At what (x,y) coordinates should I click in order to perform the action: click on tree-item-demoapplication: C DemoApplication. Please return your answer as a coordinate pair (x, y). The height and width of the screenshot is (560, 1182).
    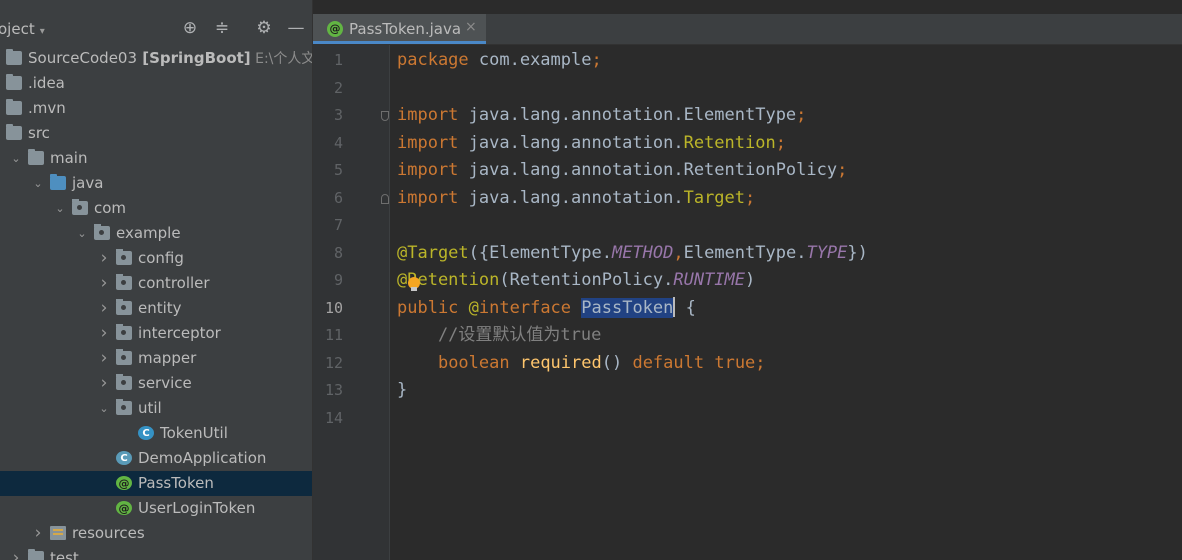
    Looking at the image, I should click on (156, 458).